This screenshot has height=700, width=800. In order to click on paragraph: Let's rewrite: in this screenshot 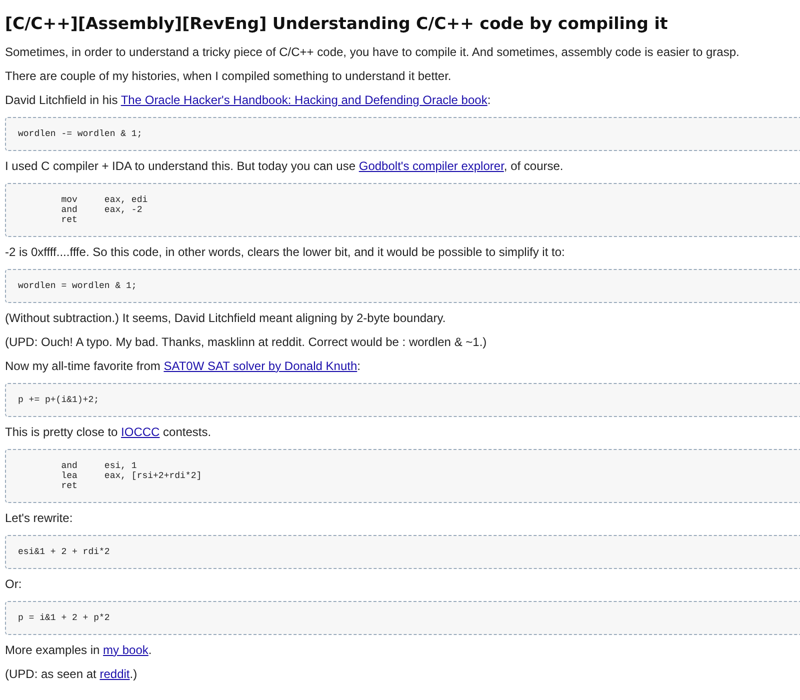, I will do `click(39, 517)`.